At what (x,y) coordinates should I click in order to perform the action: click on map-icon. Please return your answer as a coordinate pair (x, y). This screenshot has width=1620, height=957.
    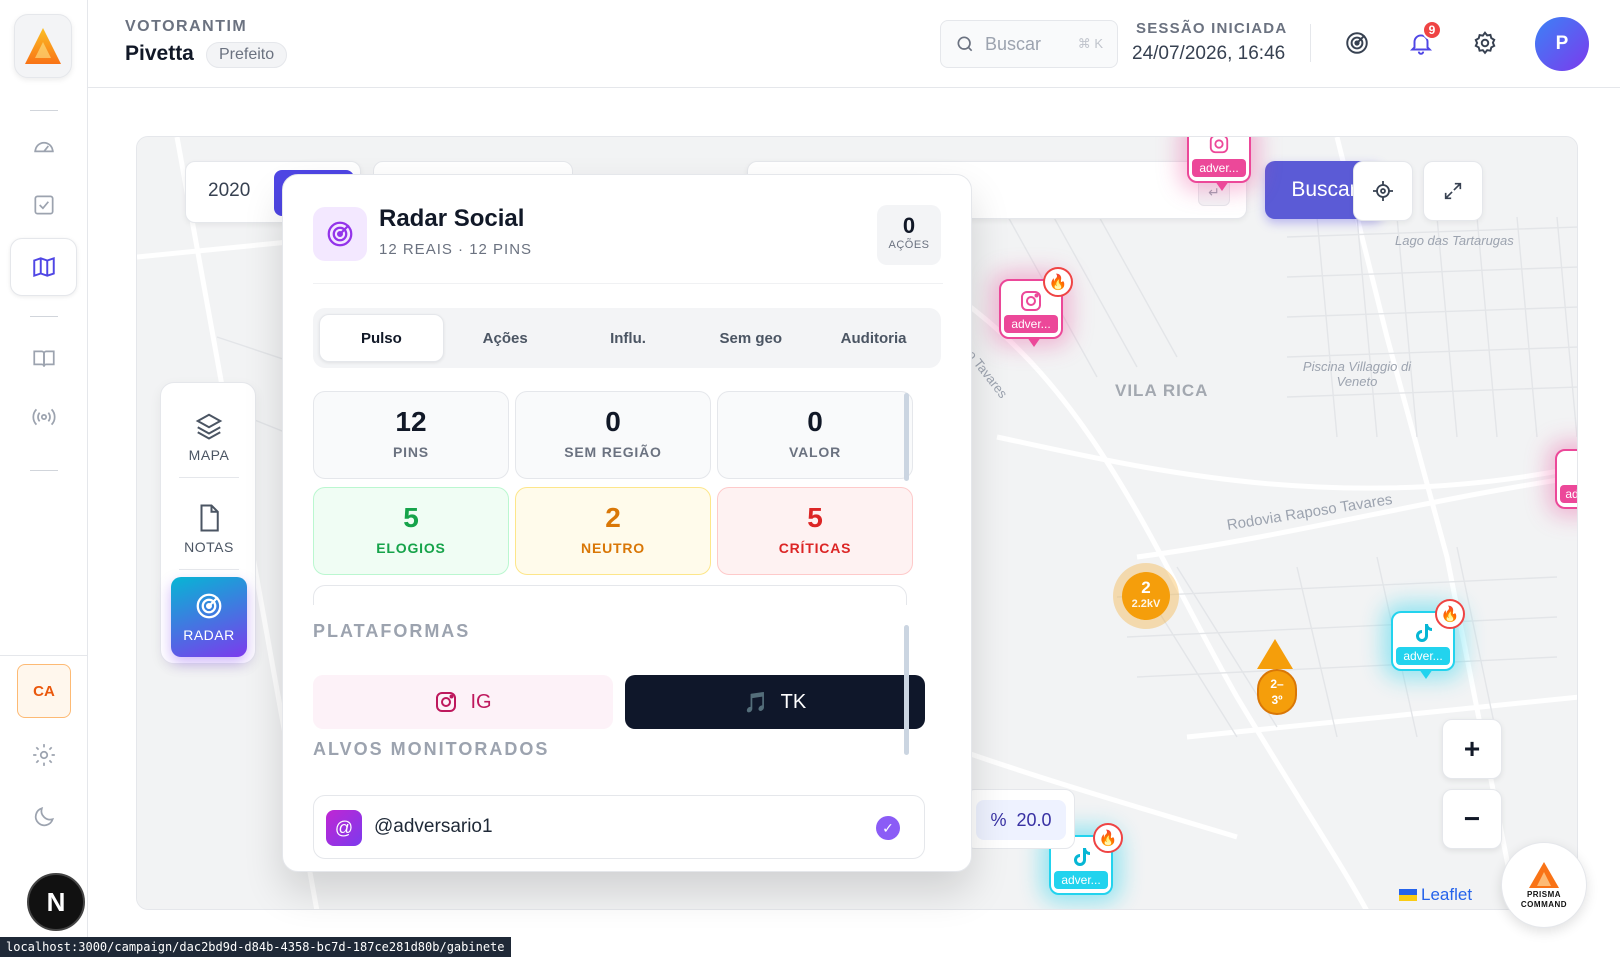
    Looking at the image, I should click on (43, 267).